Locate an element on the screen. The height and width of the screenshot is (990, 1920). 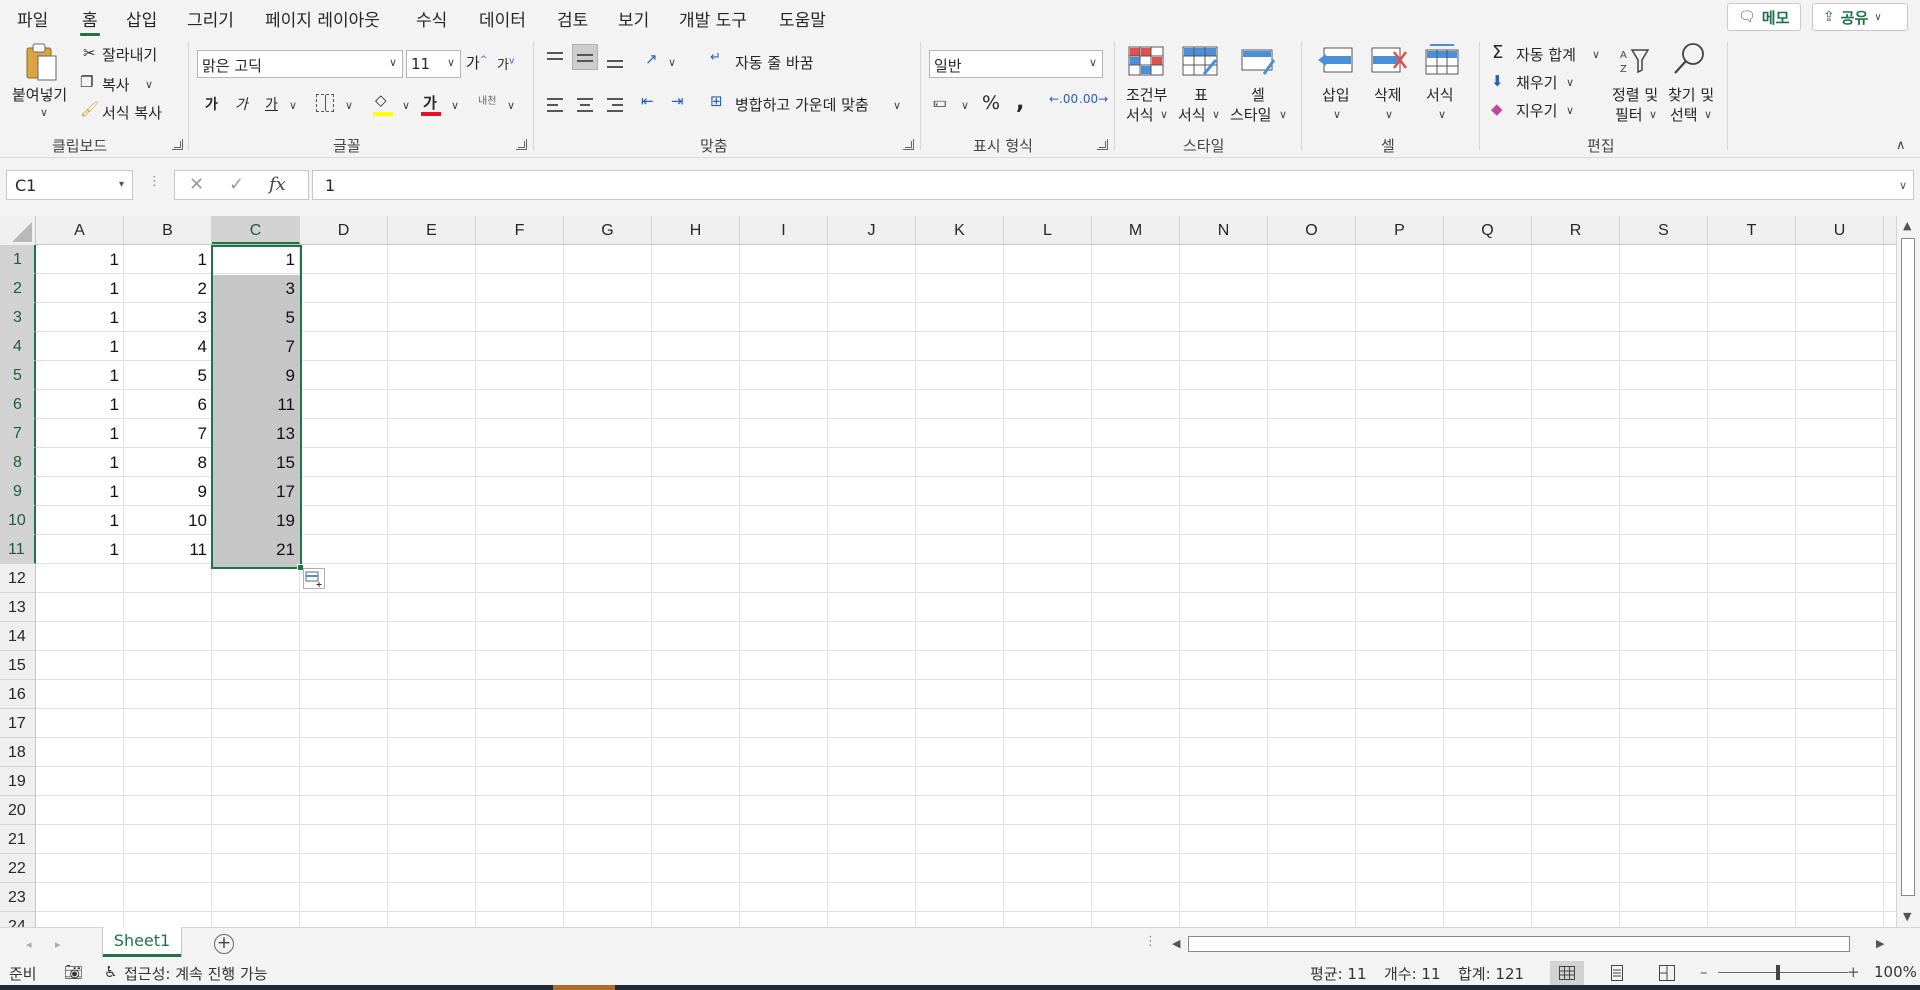
accessibility-icon: ♿︎ is located at coordinates (110, 972).